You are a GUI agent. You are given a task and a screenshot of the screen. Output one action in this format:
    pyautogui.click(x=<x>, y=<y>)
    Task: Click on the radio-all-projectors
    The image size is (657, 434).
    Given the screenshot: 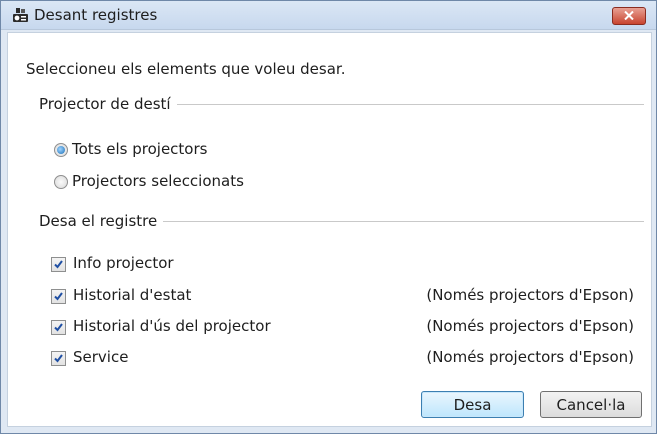 What is the action you would take?
    pyautogui.click(x=61, y=150)
    